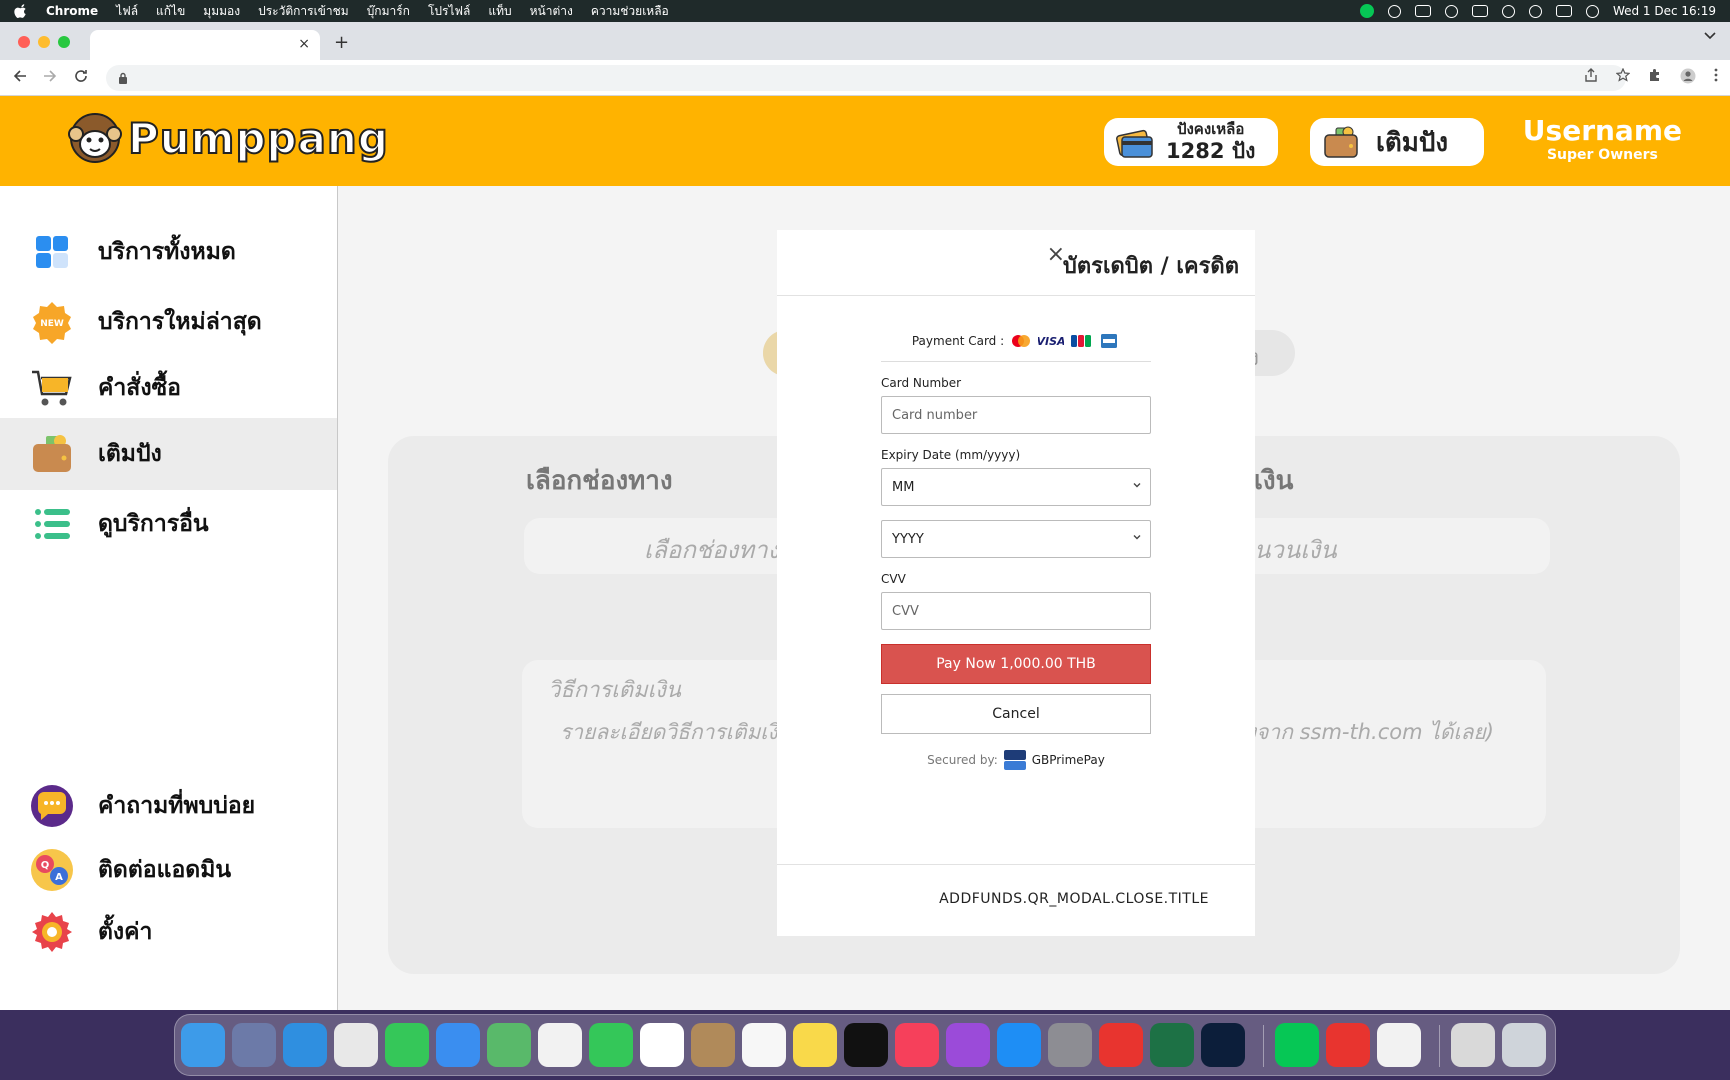 The width and height of the screenshot is (1730, 1080). I want to click on safari-icon, so click(305, 1045).